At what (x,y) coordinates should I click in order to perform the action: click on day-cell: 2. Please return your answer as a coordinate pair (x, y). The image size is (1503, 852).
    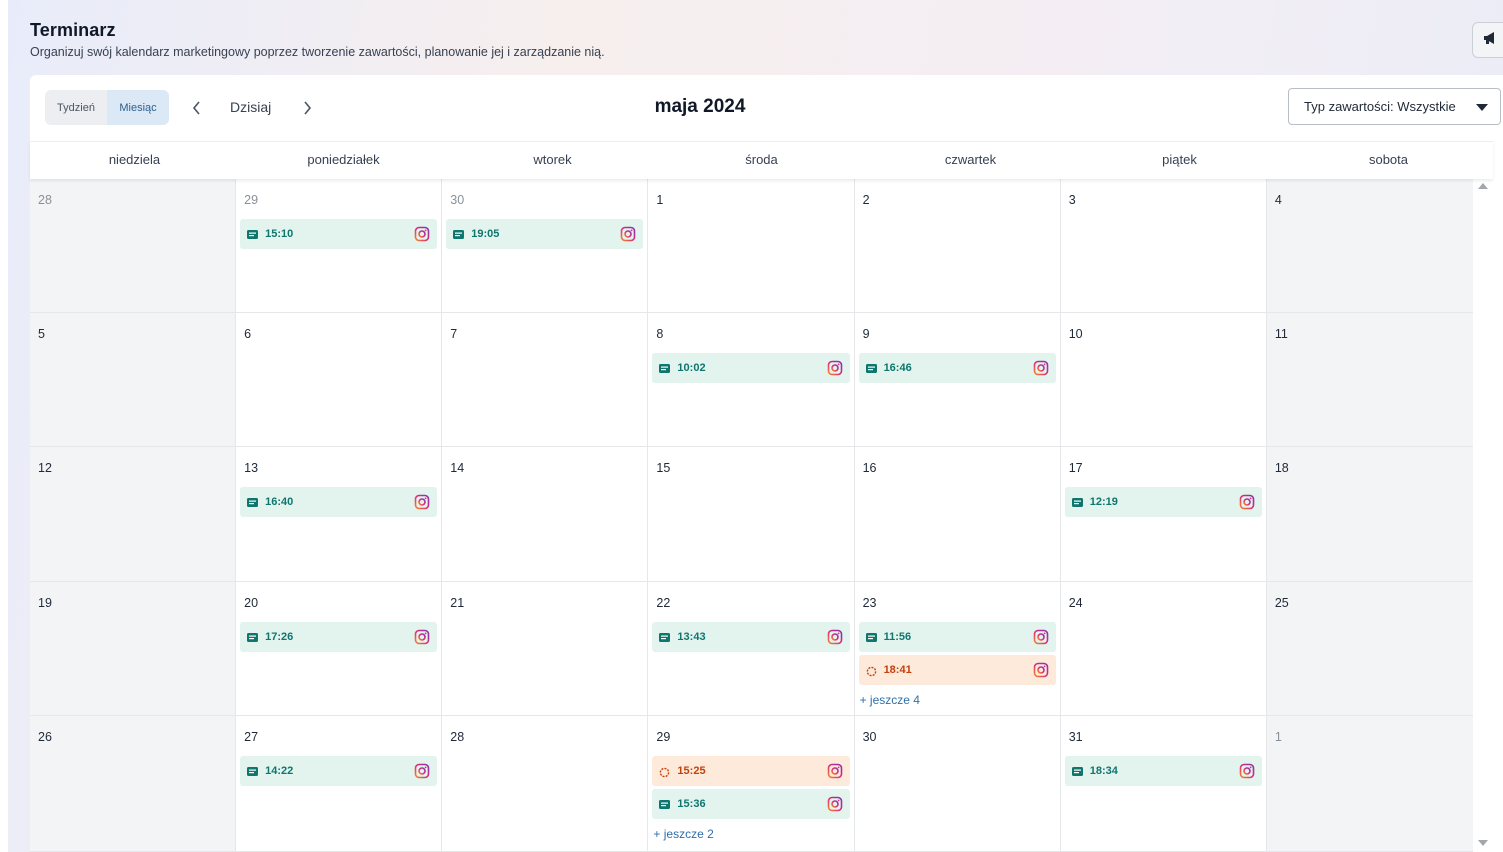
    Looking at the image, I should click on (957, 246).